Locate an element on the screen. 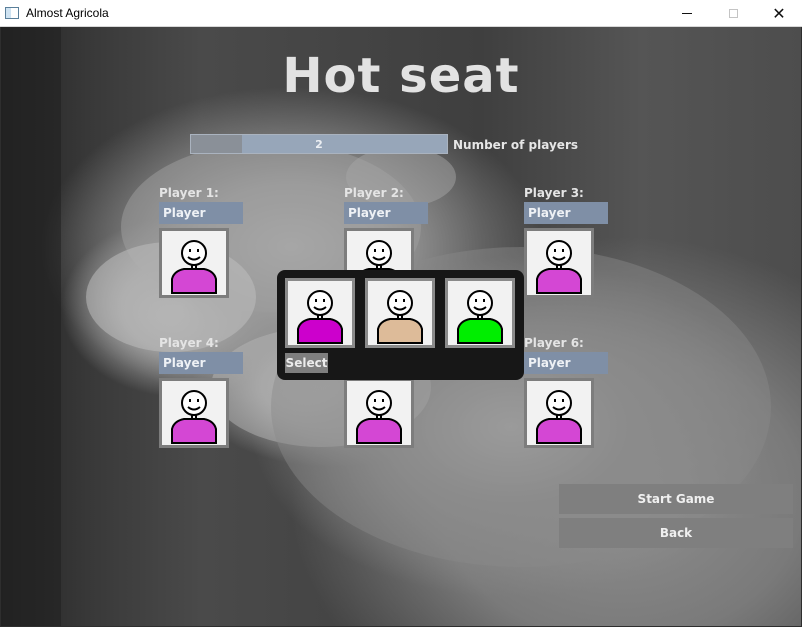 The width and height of the screenshot is (802, 627). start-game-button: Start Game is located at coordinates (676, 499).